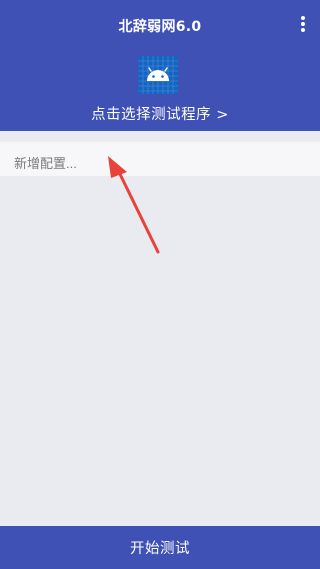 Image resolution: width=320 pixels, height=569 pixels. What do you see at coordinates (158, 75) in the screenshot?
I see `android-icon` at bounding box center [158, 75].